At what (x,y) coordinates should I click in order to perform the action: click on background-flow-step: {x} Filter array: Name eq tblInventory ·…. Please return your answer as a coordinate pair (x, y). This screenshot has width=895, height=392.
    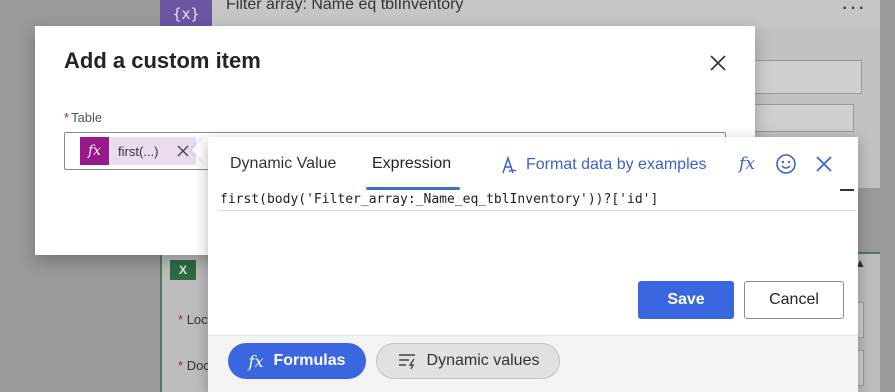
    Looking at the image, I should click on (520, 14).